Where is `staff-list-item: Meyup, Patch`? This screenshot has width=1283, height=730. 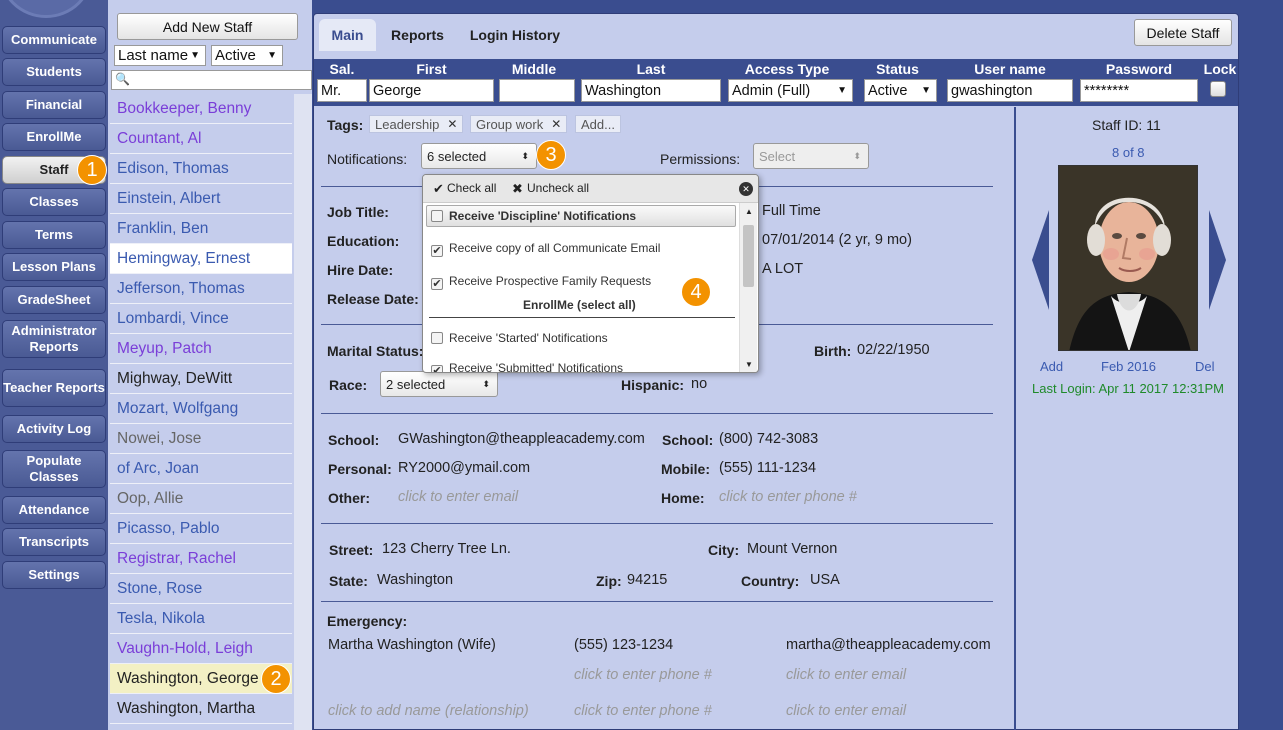 staff-list-item: Meyup, Patch is located at coordinates (201, 349).